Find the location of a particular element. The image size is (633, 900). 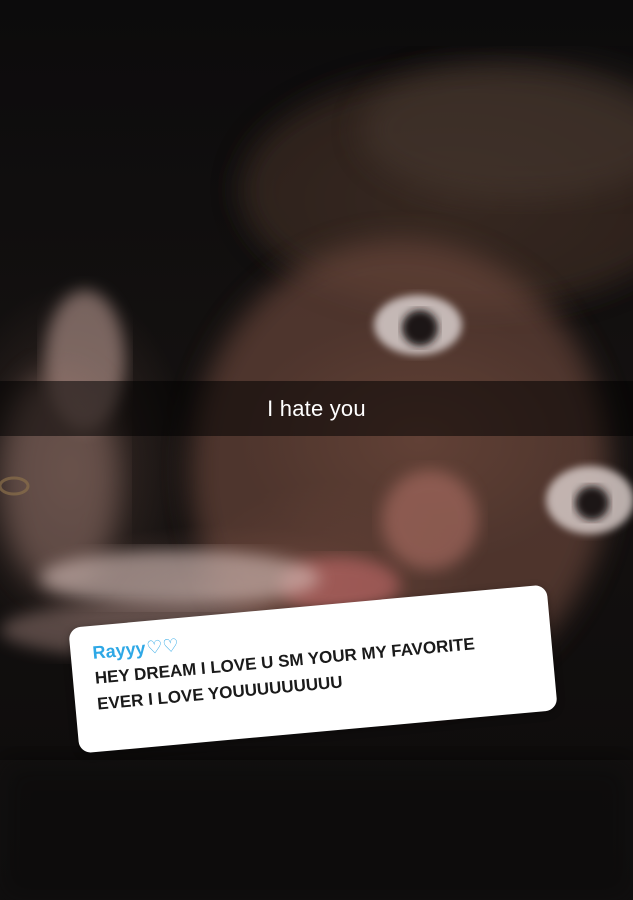

heart-icon: ♡♡ is located at coordinates (162, 646).